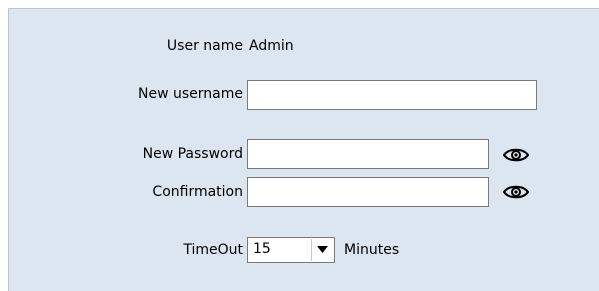 The height and width of the screenshot is (291, 599). I want to click on new-username-label: New username, so click(190, 94).